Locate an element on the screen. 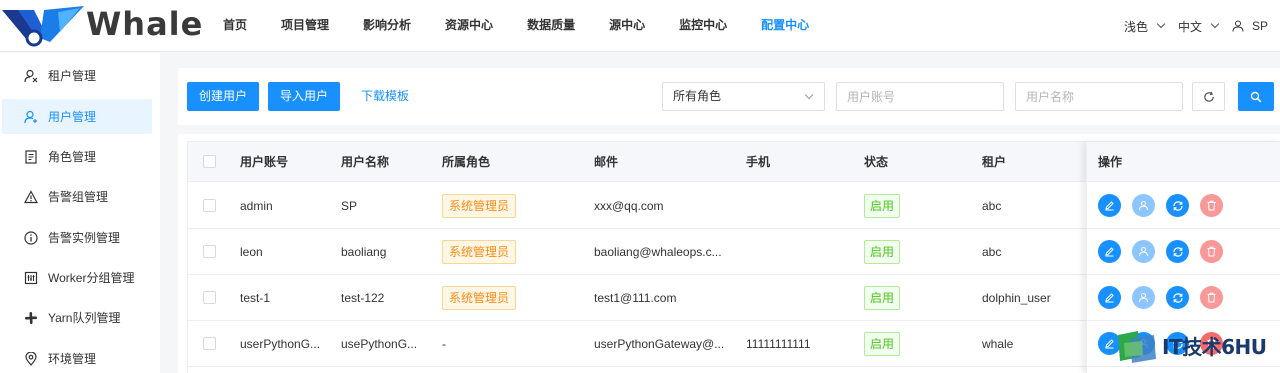 Image resolution: width=1280 pixels, height=373 pixels. nav-data-quality: 数据质量 is located at coordinates (551, 26).